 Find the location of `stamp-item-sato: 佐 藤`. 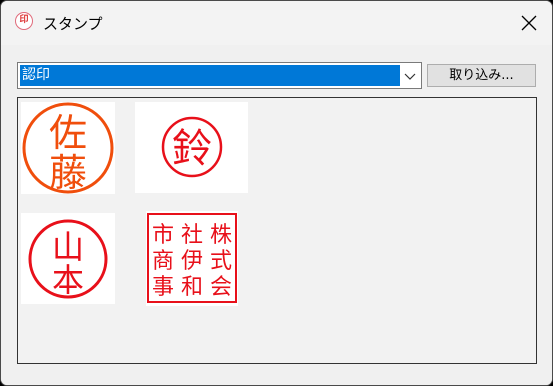

stamp-item-sato: 佐 藤 is located at coordinates (68, 148).